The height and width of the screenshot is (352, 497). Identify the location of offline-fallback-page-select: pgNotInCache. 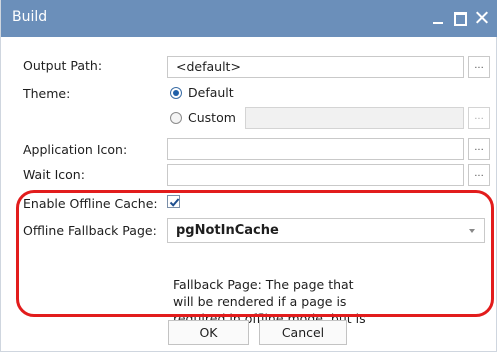
(326, 230).